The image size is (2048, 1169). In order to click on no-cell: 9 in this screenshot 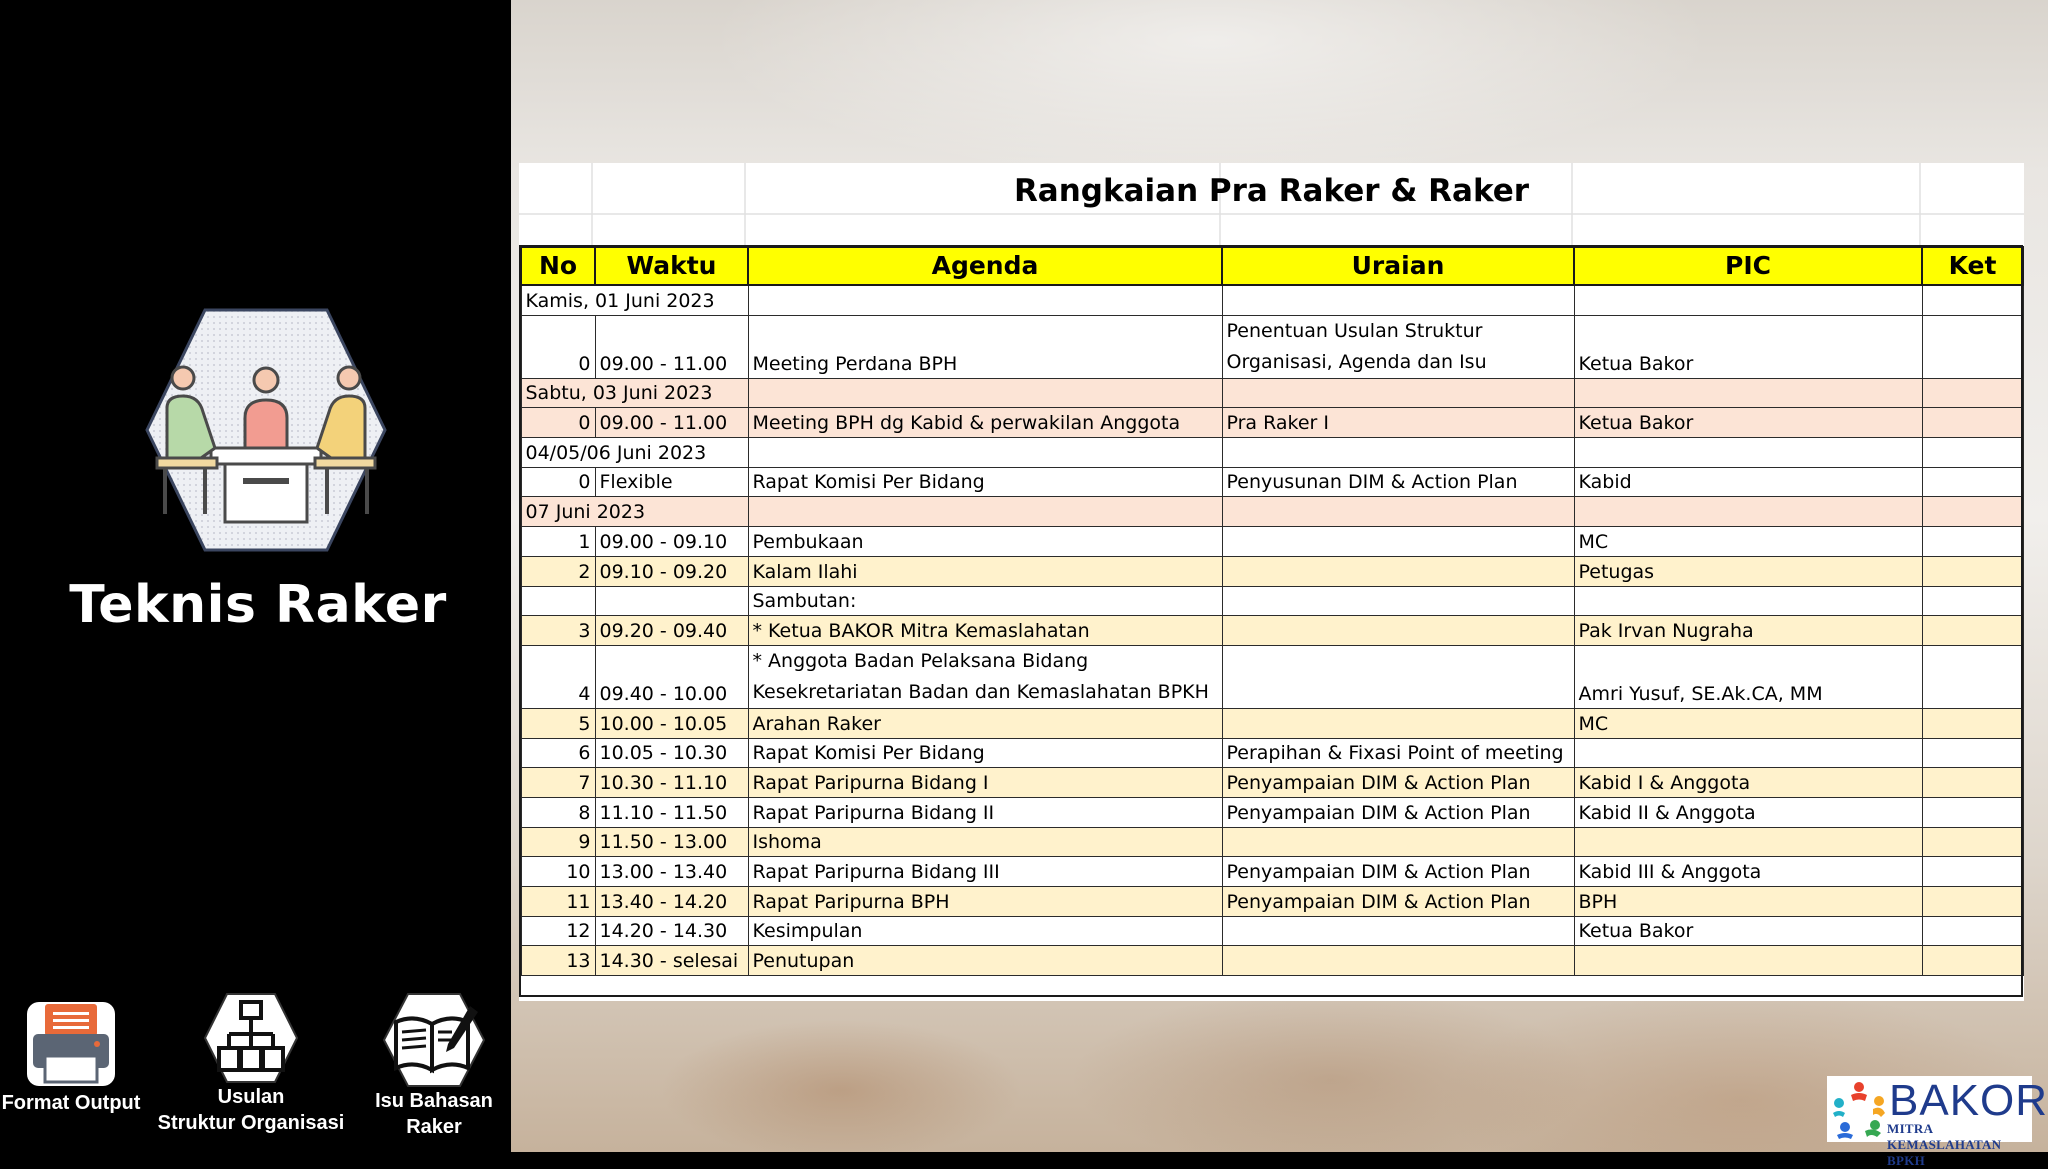, I will do `click(558, 842)`.